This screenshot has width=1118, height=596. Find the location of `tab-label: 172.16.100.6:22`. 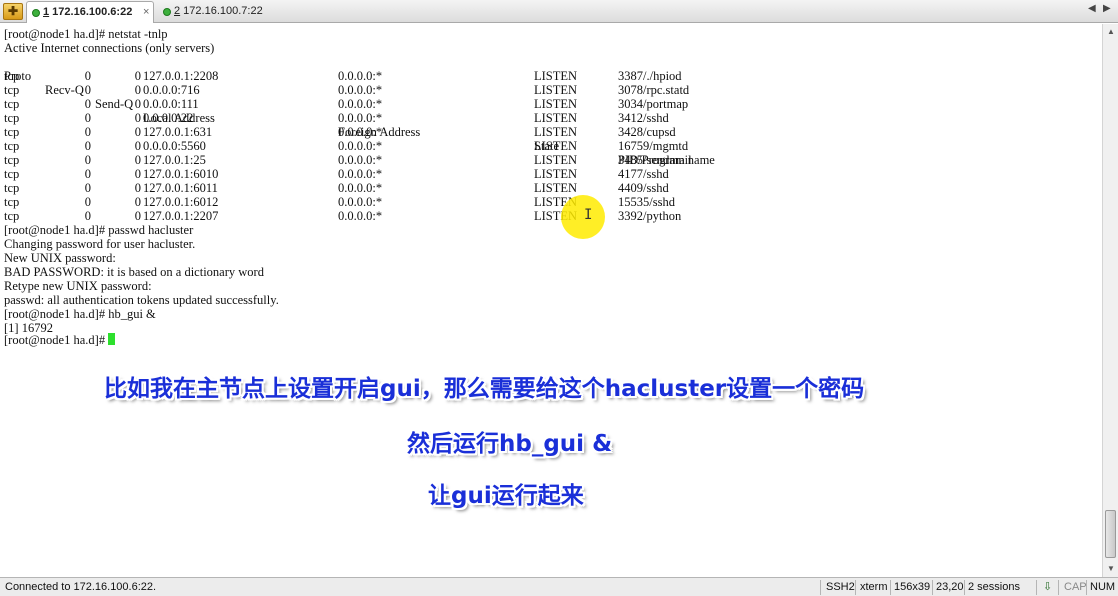

tab-label: 172.16.100.6:22 is located at coordinates (91, 12).